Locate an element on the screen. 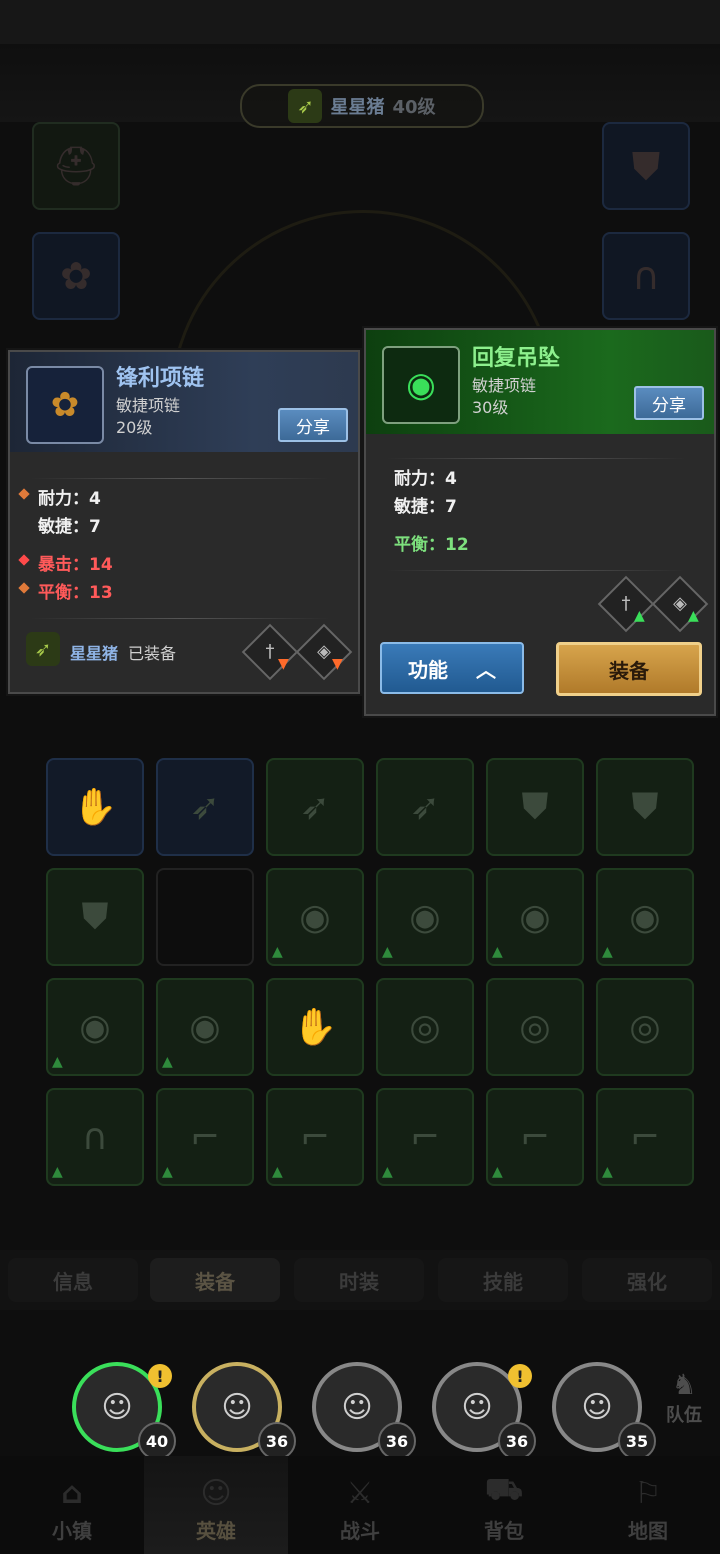  pants-slot: ∩ is located at coordinates (646, 276).